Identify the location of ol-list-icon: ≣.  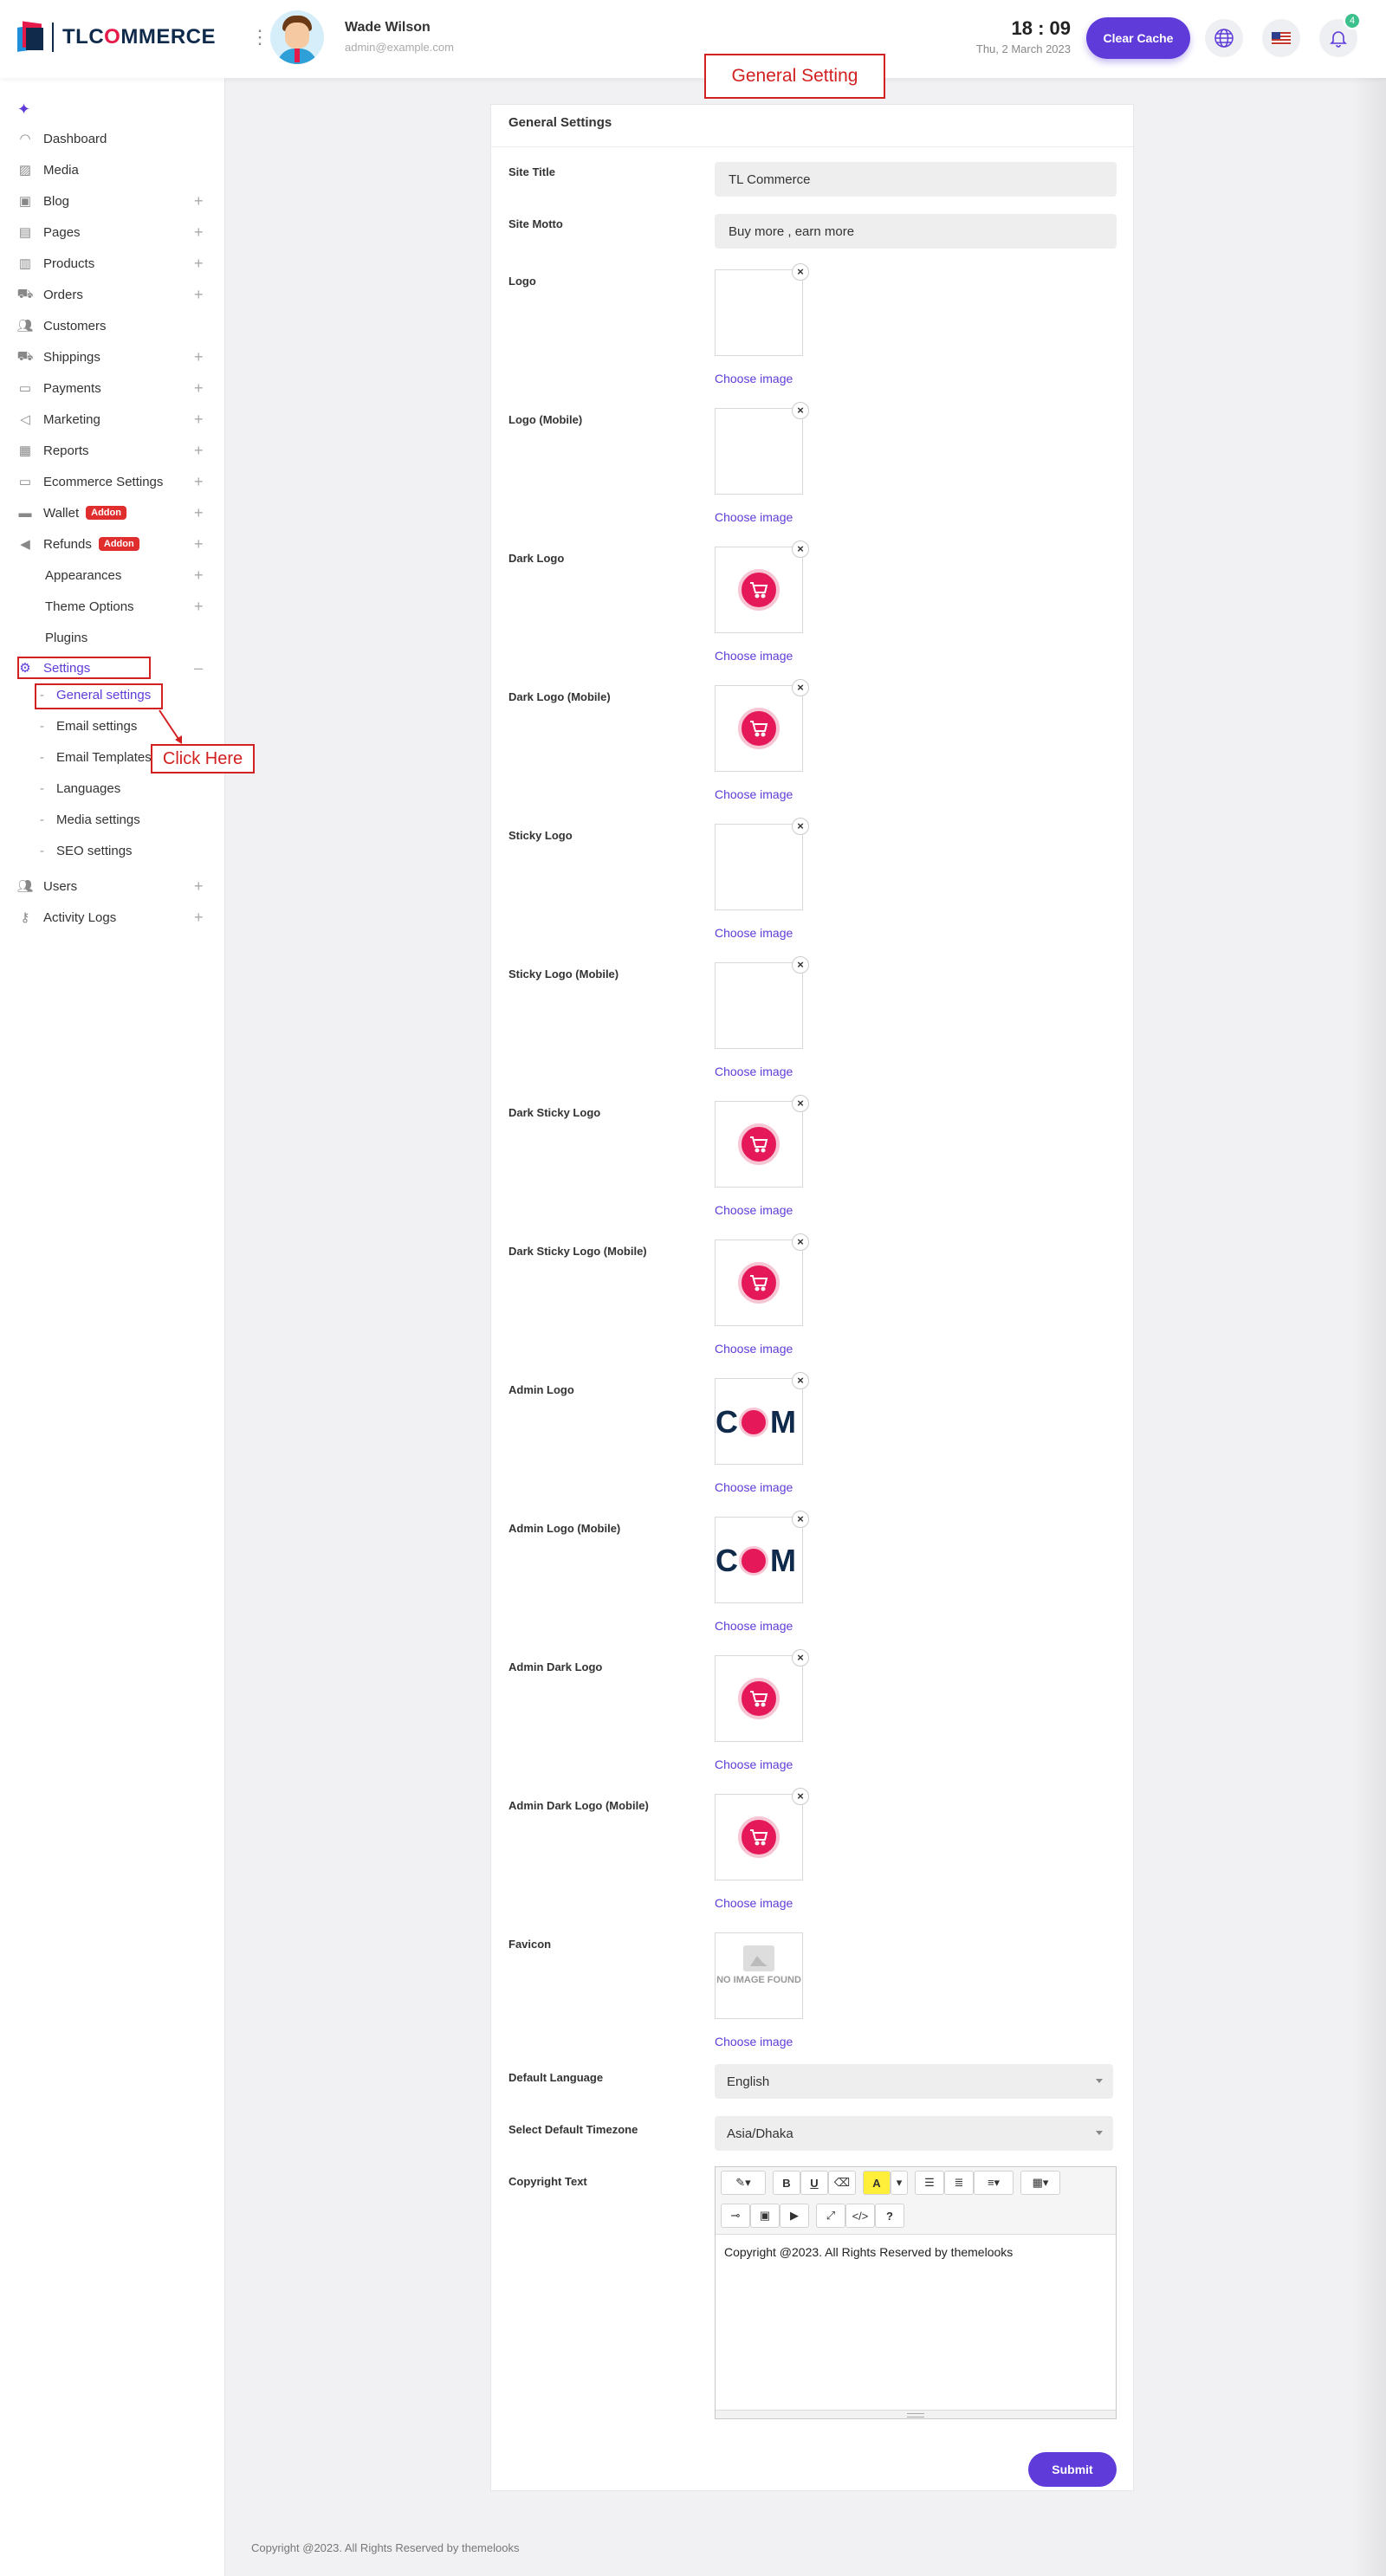
(959, 2183).